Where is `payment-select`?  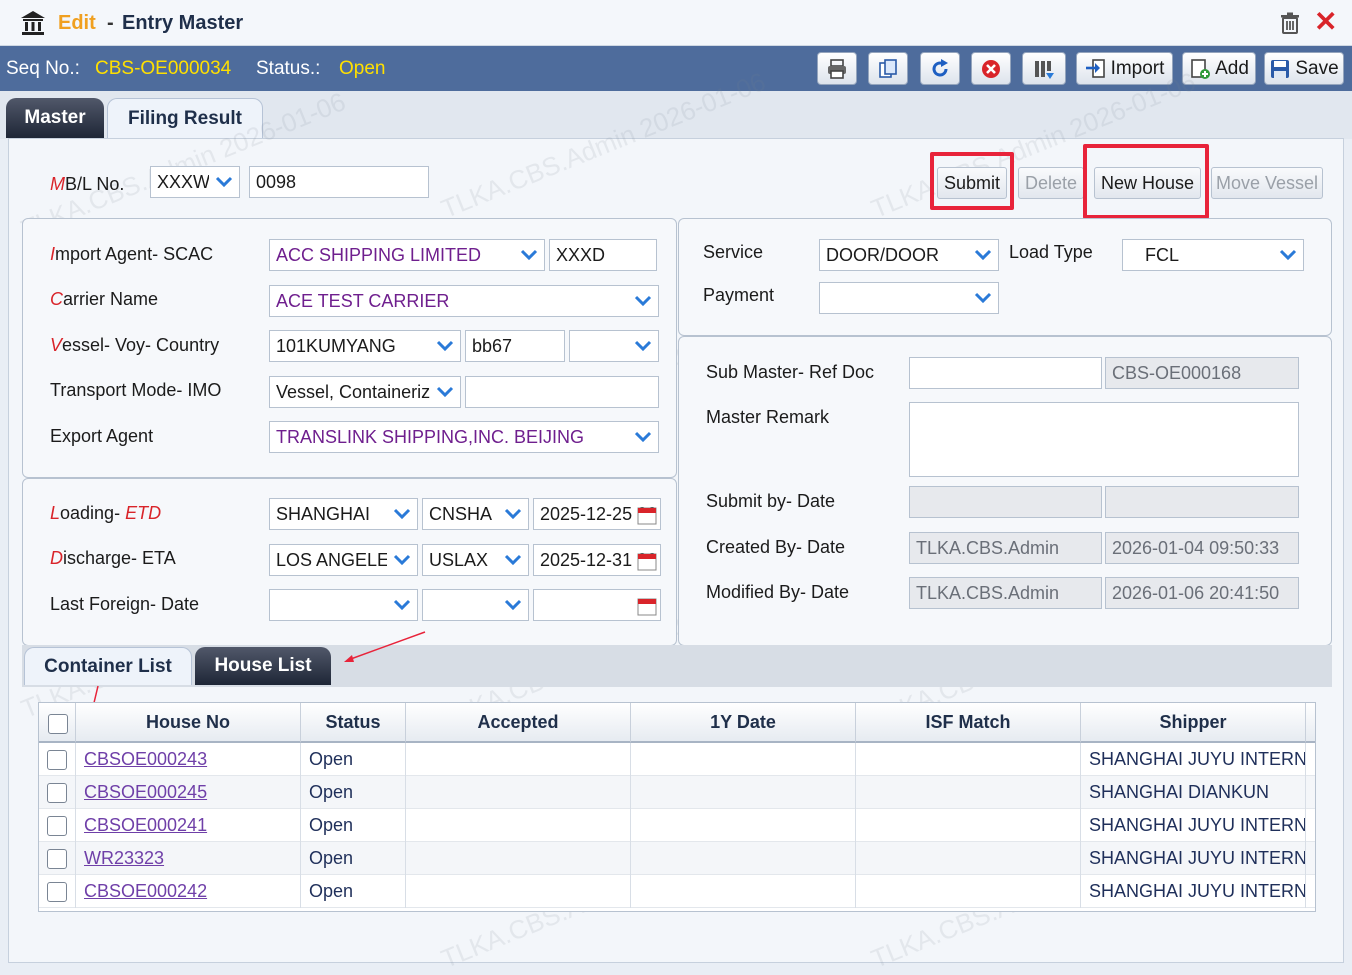 payment-select is located at coordinates (909, 298).